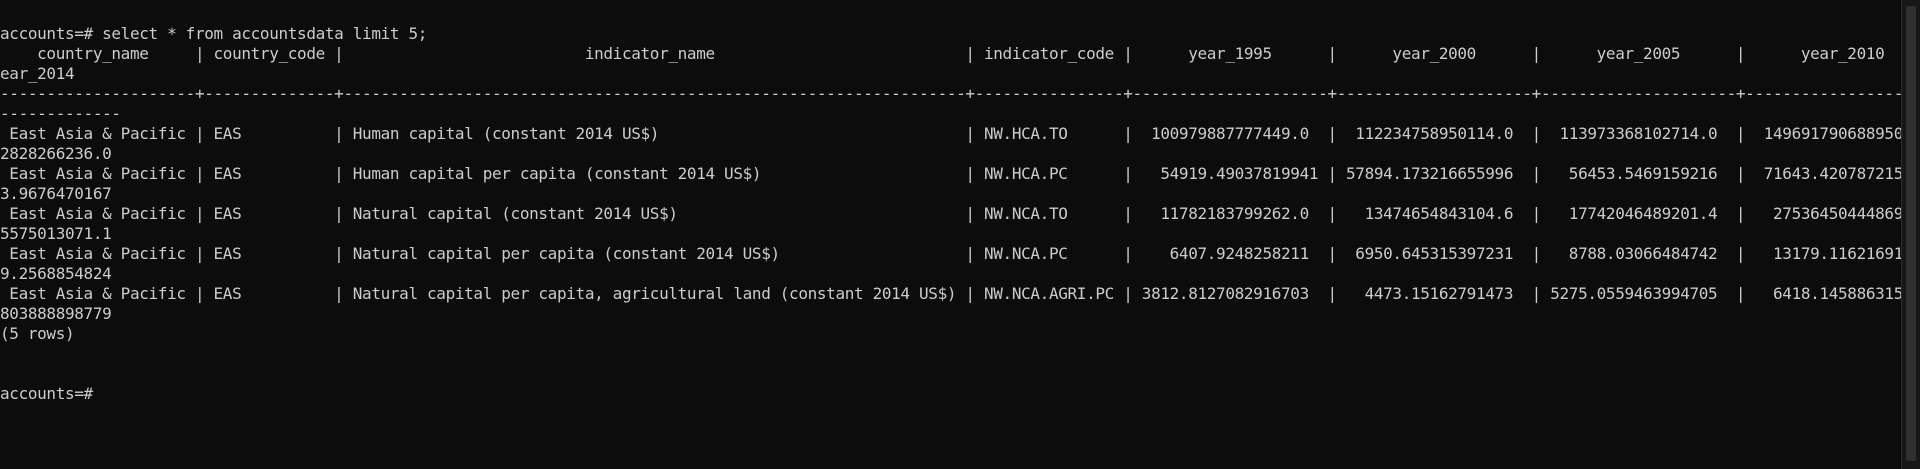 Image resolution: width=1920 pixels, height=469 pixels. What do you see at coordinates (56, 313) in the screenshot?
I see `terminal-line: 803888898779` at bounding box center [56, 313].